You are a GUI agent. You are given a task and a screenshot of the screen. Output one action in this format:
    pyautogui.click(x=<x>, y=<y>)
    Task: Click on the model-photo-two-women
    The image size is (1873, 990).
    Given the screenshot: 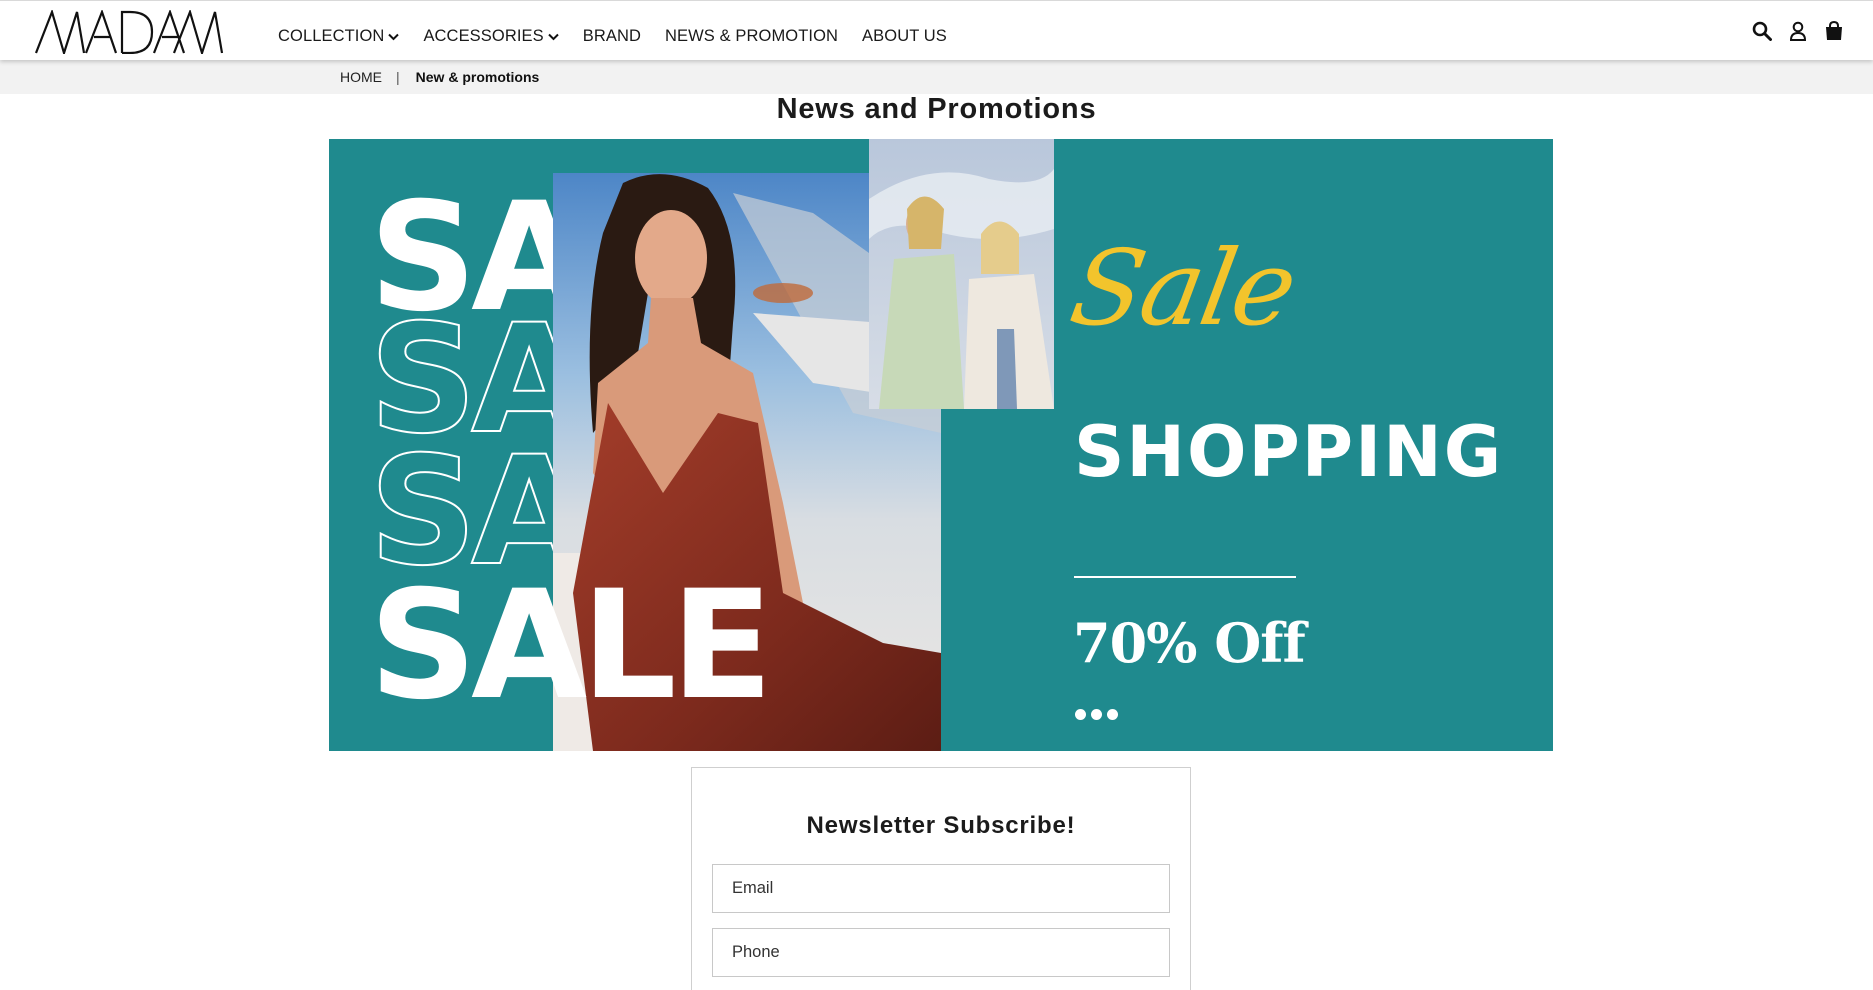 What is the action you would take?
    pyautogui.click(x=961, y=274)
    